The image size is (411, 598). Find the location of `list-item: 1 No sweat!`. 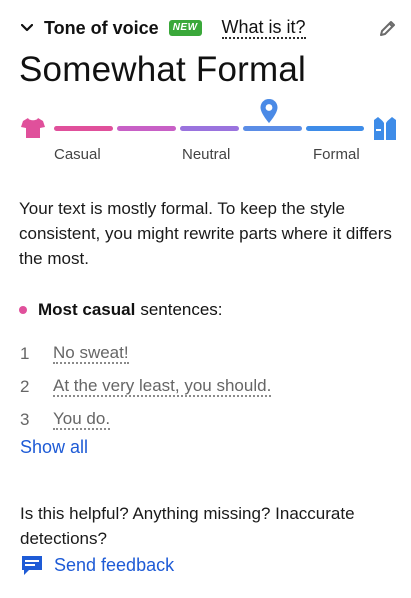

list-item: 1 No sweat! is located at coordinates (205, 353).